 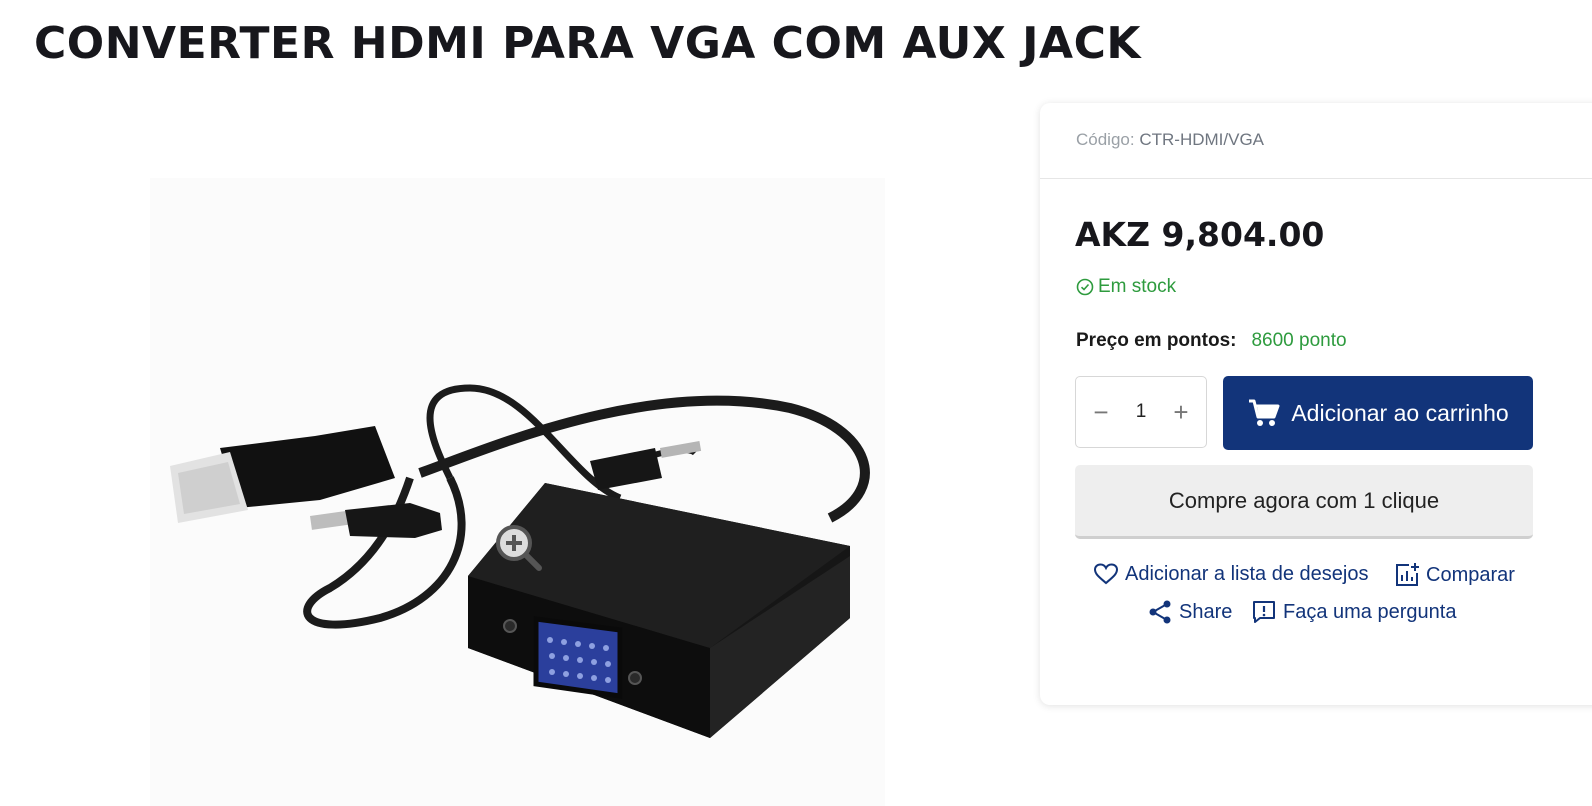 What do you see at coordinates (1200, 234) in the screenshot?
I see `price: AKZ 9,804.00` at bounding box center [1200, 234].